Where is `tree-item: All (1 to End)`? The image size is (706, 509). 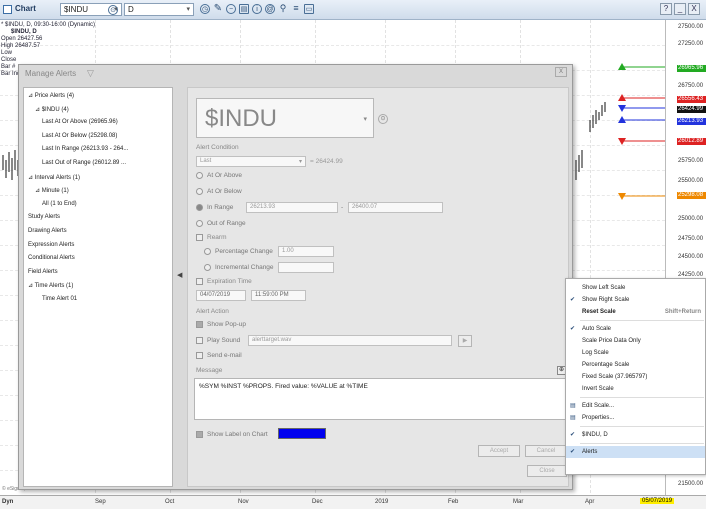
tree-item: All (1 to End) is located at coordinates (59, 204).